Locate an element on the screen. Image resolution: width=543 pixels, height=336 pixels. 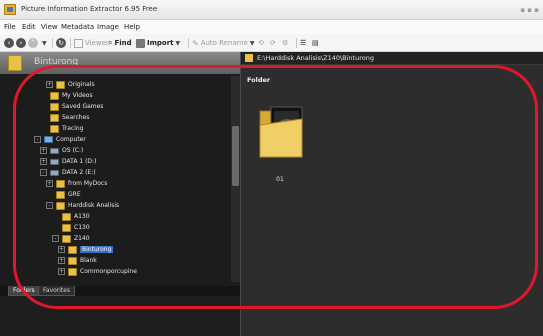
app-icon is located at coordinates (10, 9).